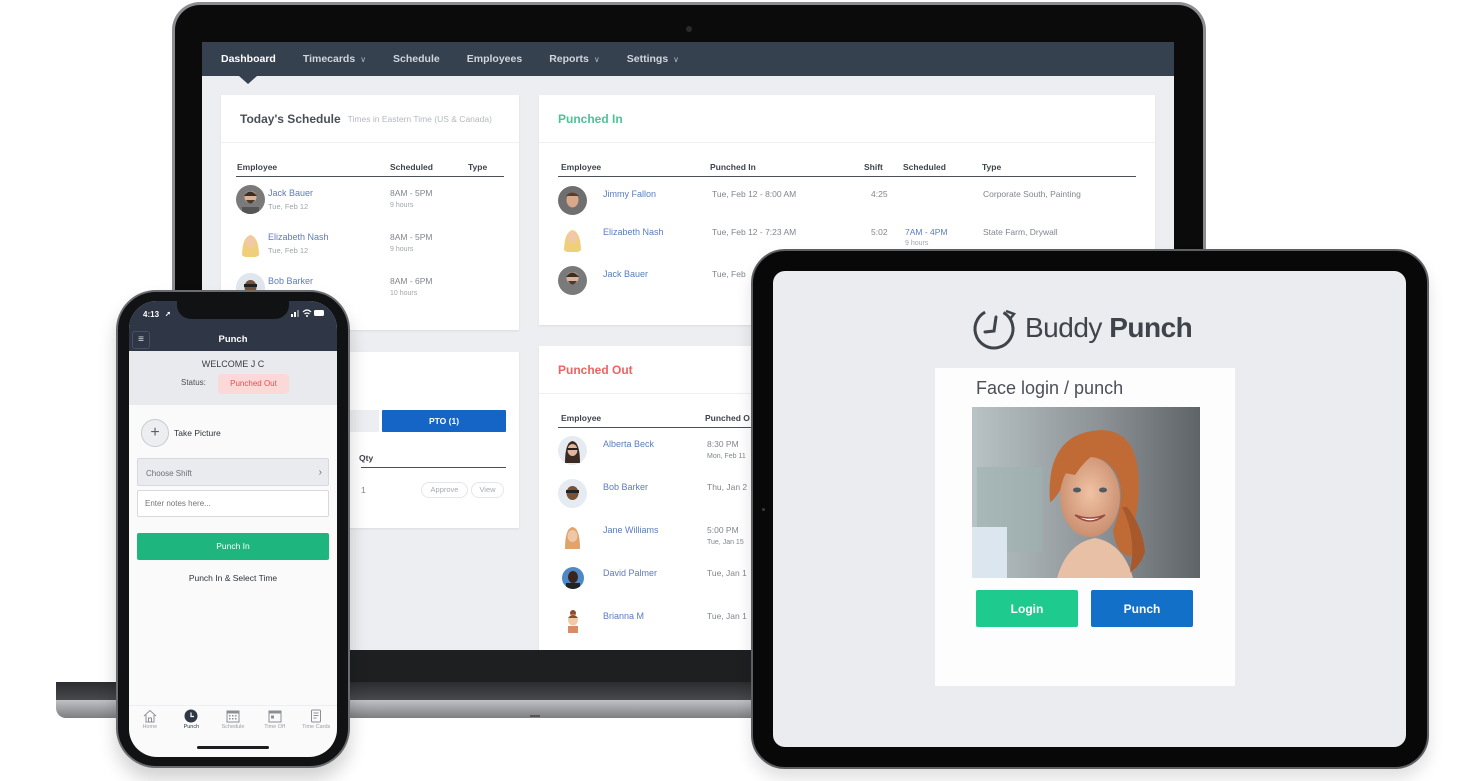  What do you see at coordinates (233, 546) in the screenshot?
I see `punch-in-button: Punch In` at bounding box center [233, 546].